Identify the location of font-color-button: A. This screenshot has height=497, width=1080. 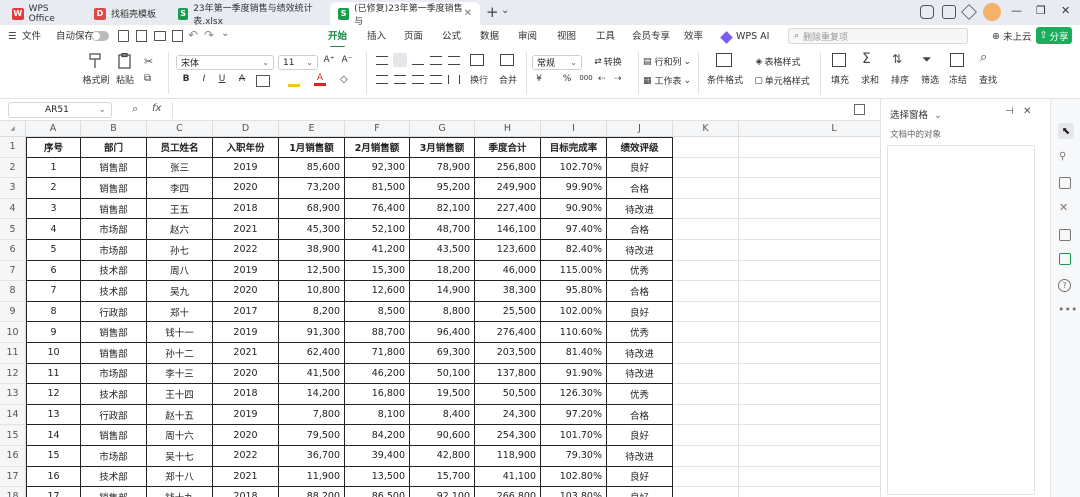
(320, 79).